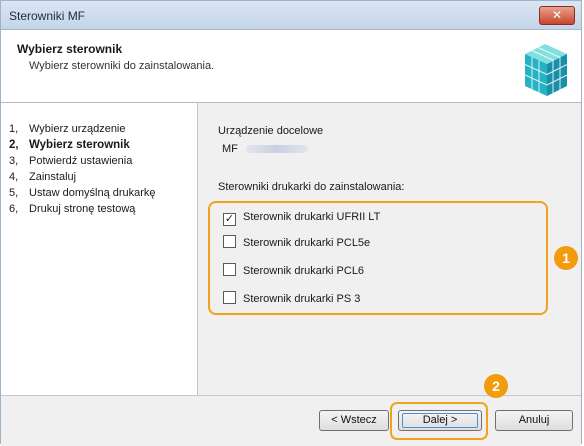 Image resolution: width=584 pixels, height=446 pixels. What do you see at coordinates (271, 131) in the screenshot?
I see `target-device-label: Urządzenie docelowe` at bounding box center [271, 131].